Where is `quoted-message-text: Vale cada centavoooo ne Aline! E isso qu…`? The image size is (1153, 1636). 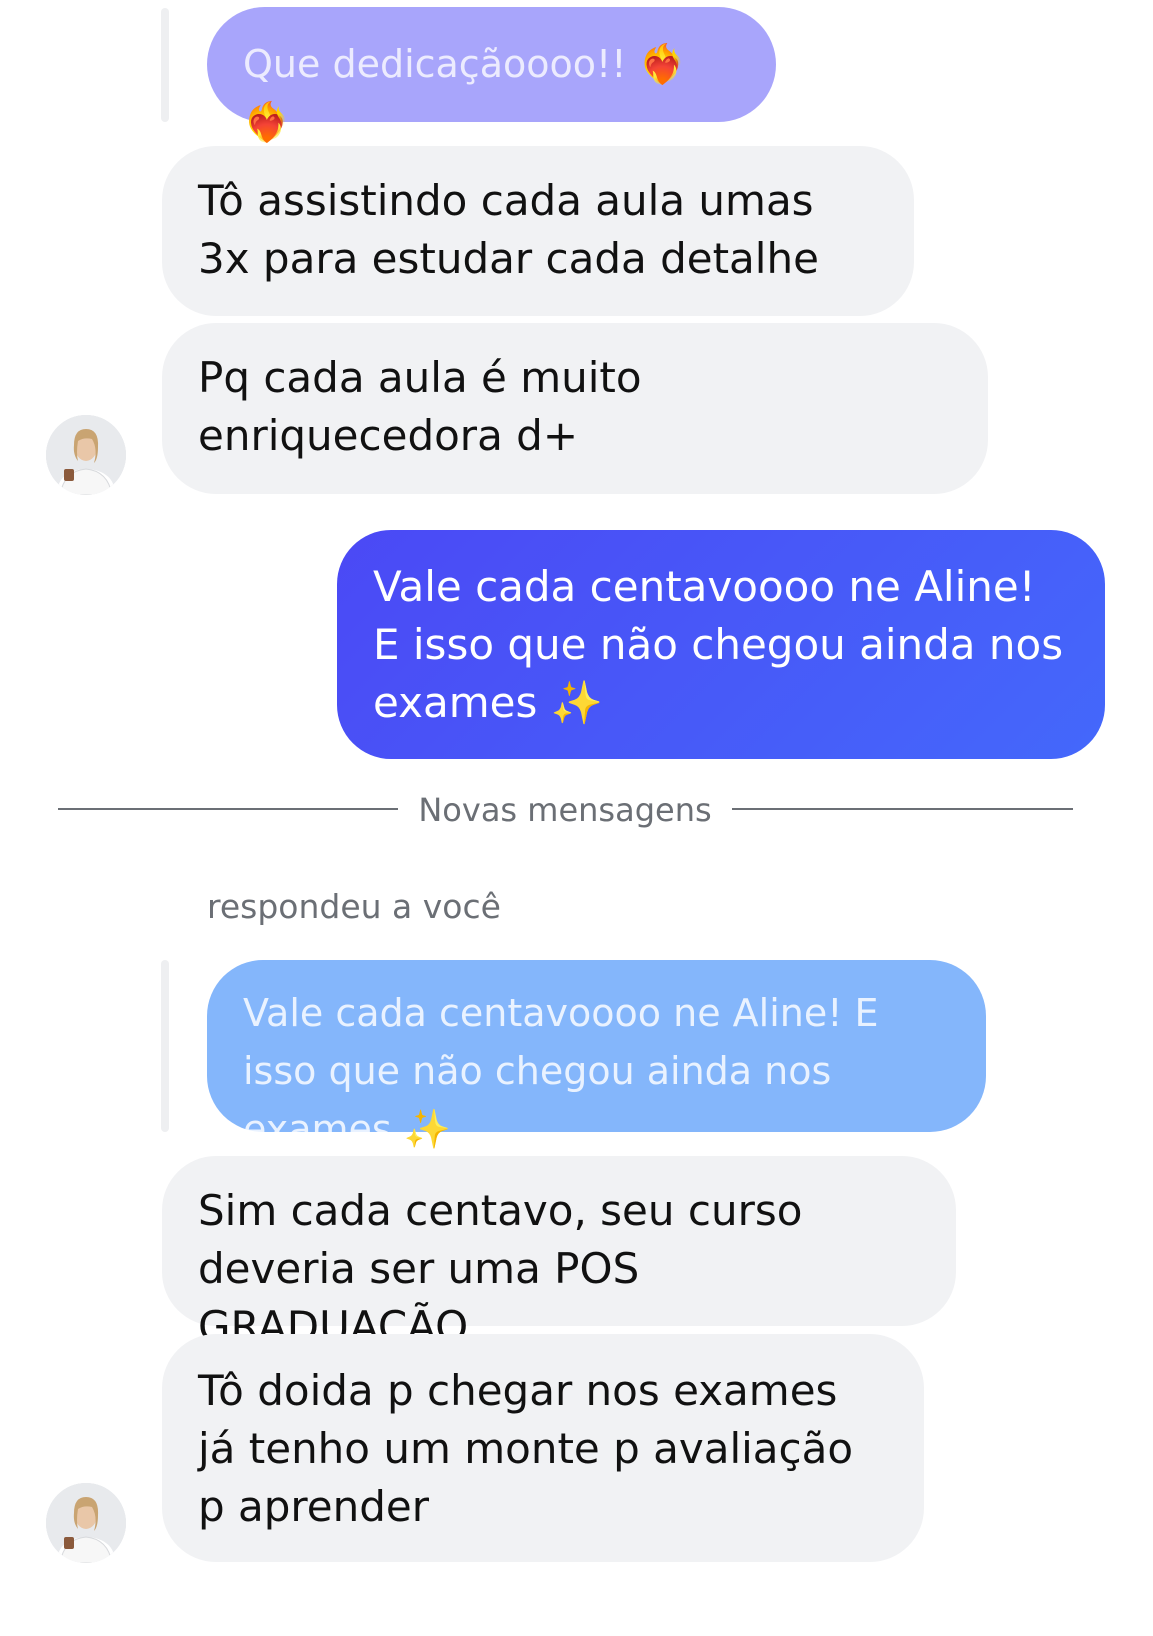 quoted-message-text: Vale cada centavoooo ne Aline! E isso qu… is located at coordinates (561, 1071).